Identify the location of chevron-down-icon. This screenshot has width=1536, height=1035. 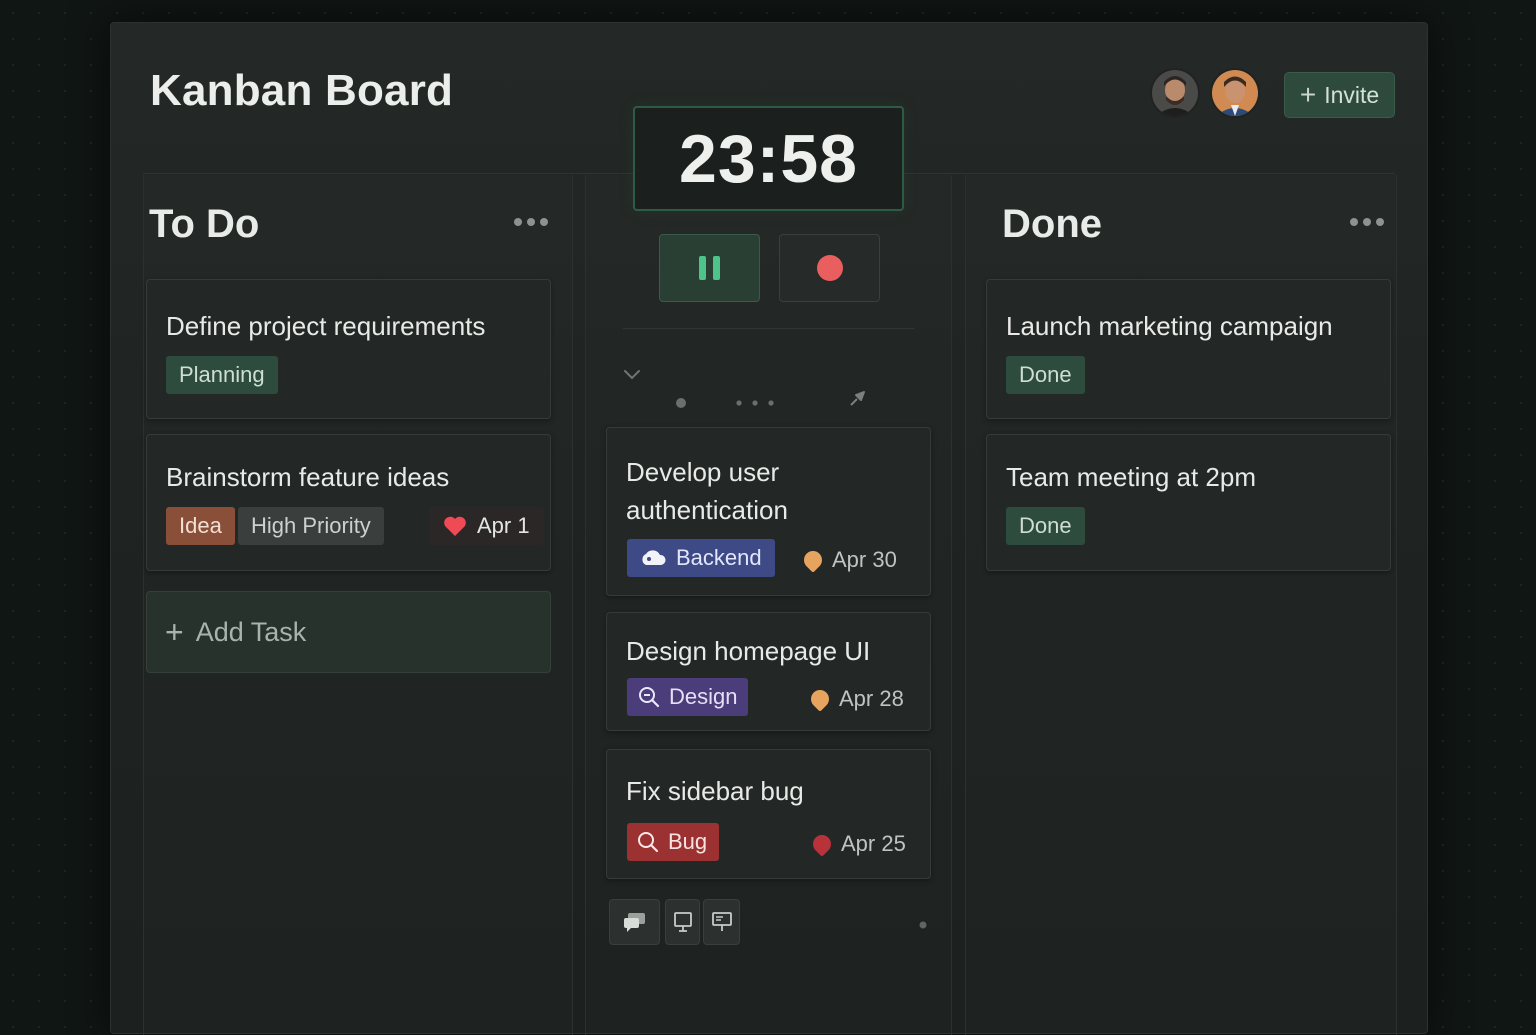
(632, 375).